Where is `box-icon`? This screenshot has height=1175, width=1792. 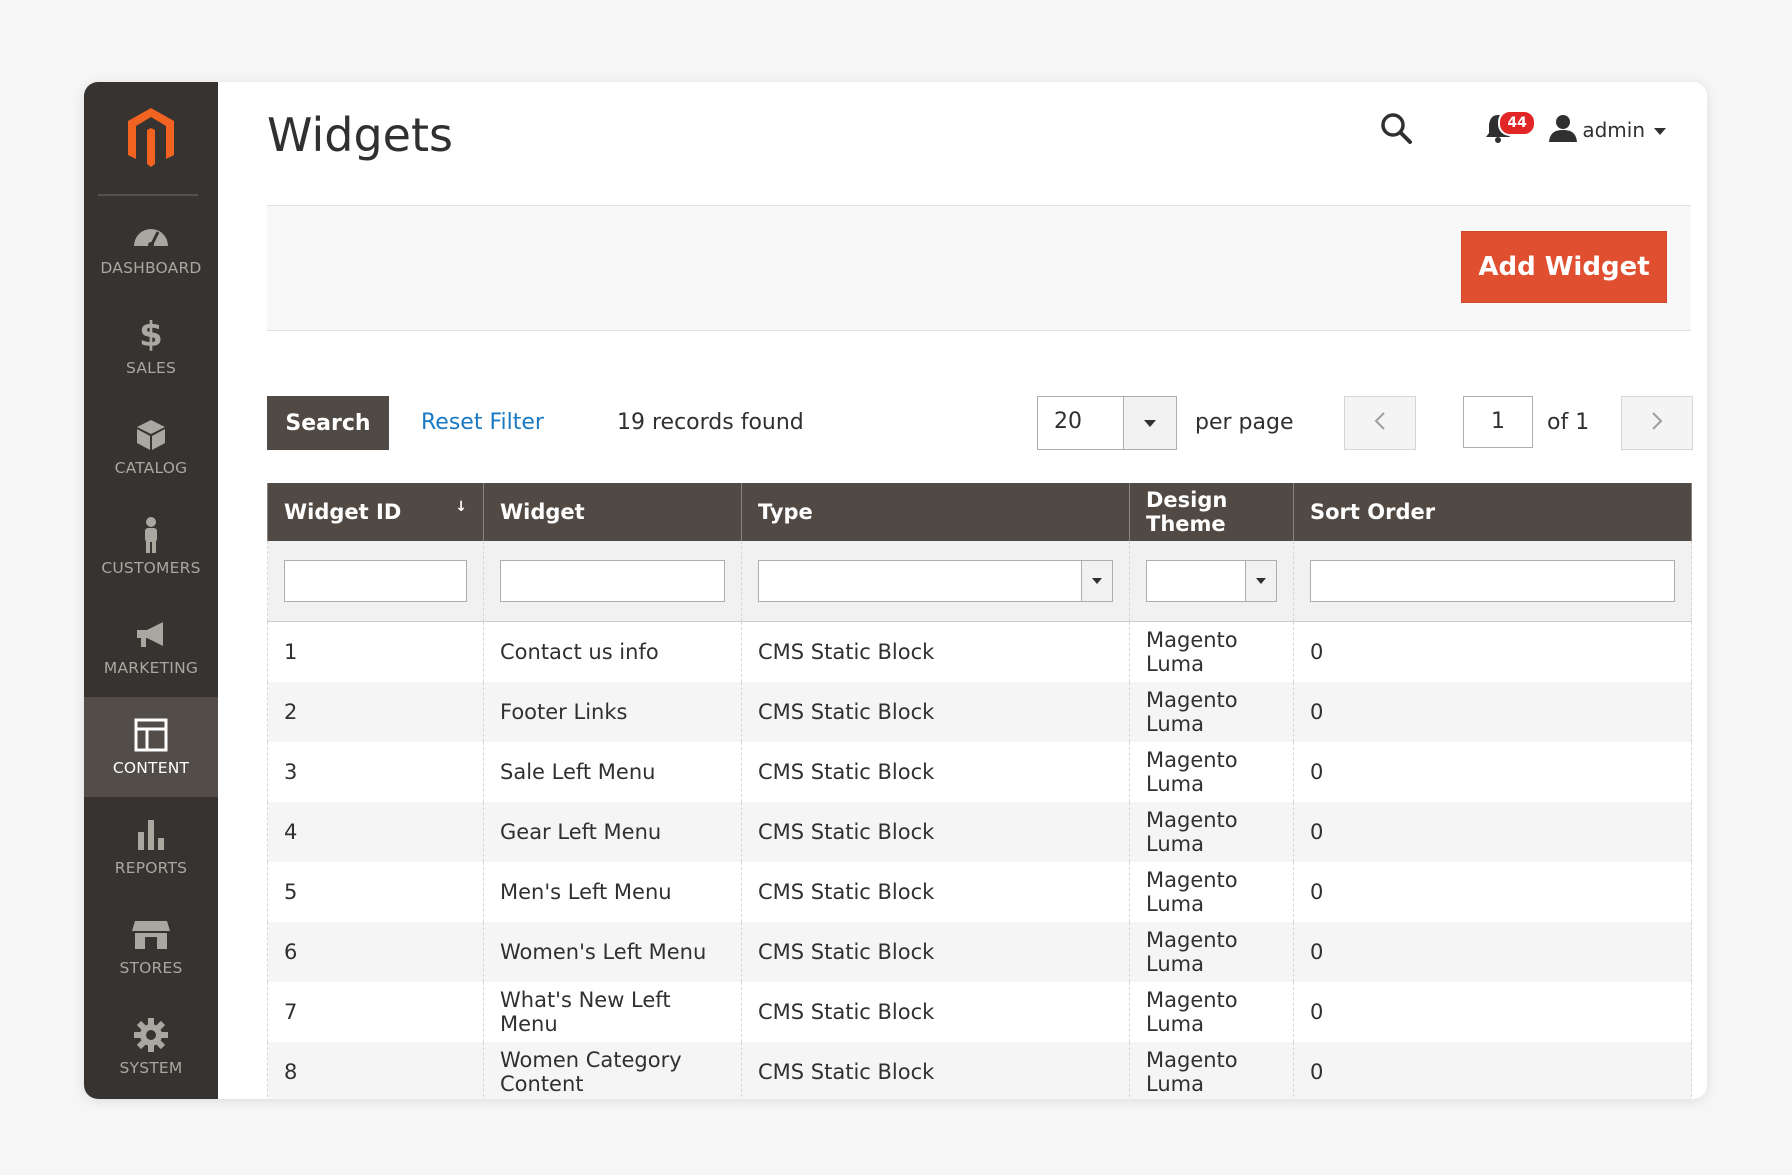
box-icon is located at coordinates (151, 435).